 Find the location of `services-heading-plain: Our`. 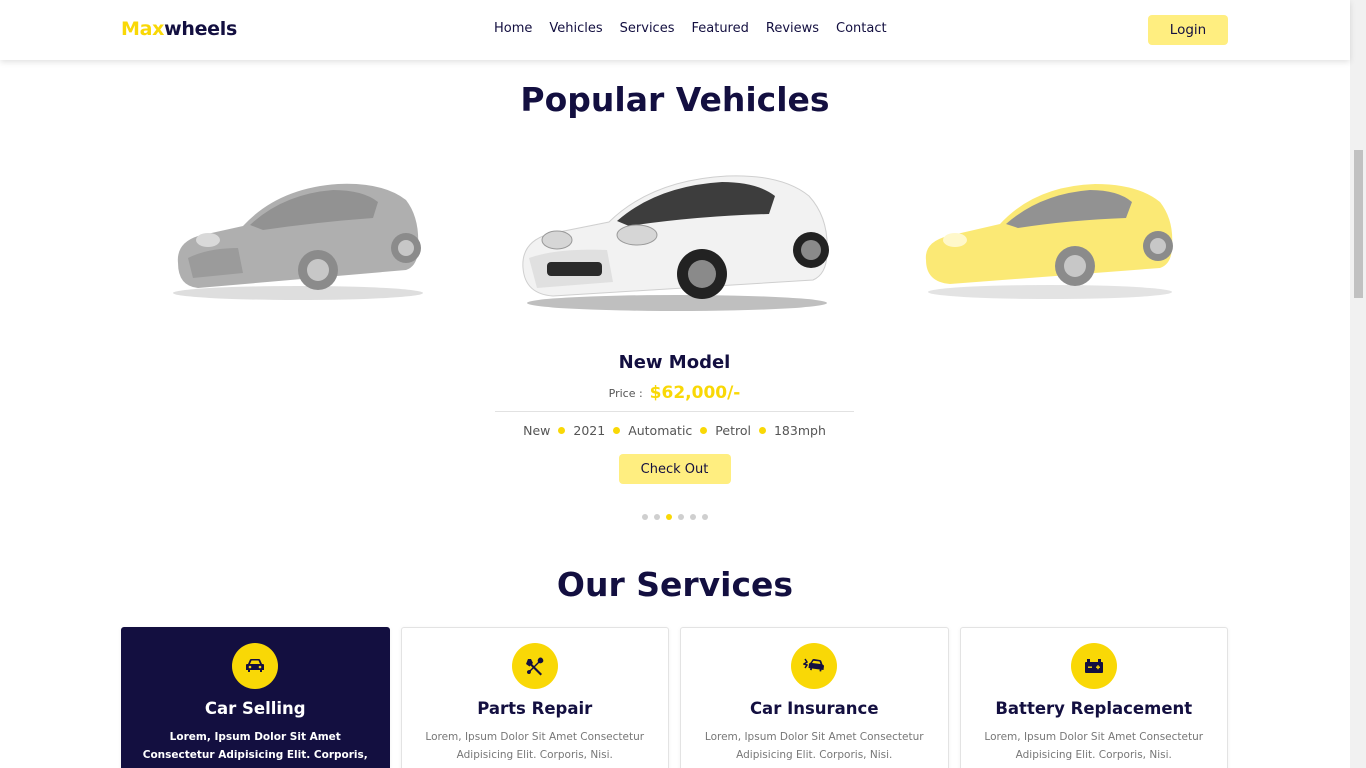

services-heading-plain: Our is located at coordinates (590, 584).